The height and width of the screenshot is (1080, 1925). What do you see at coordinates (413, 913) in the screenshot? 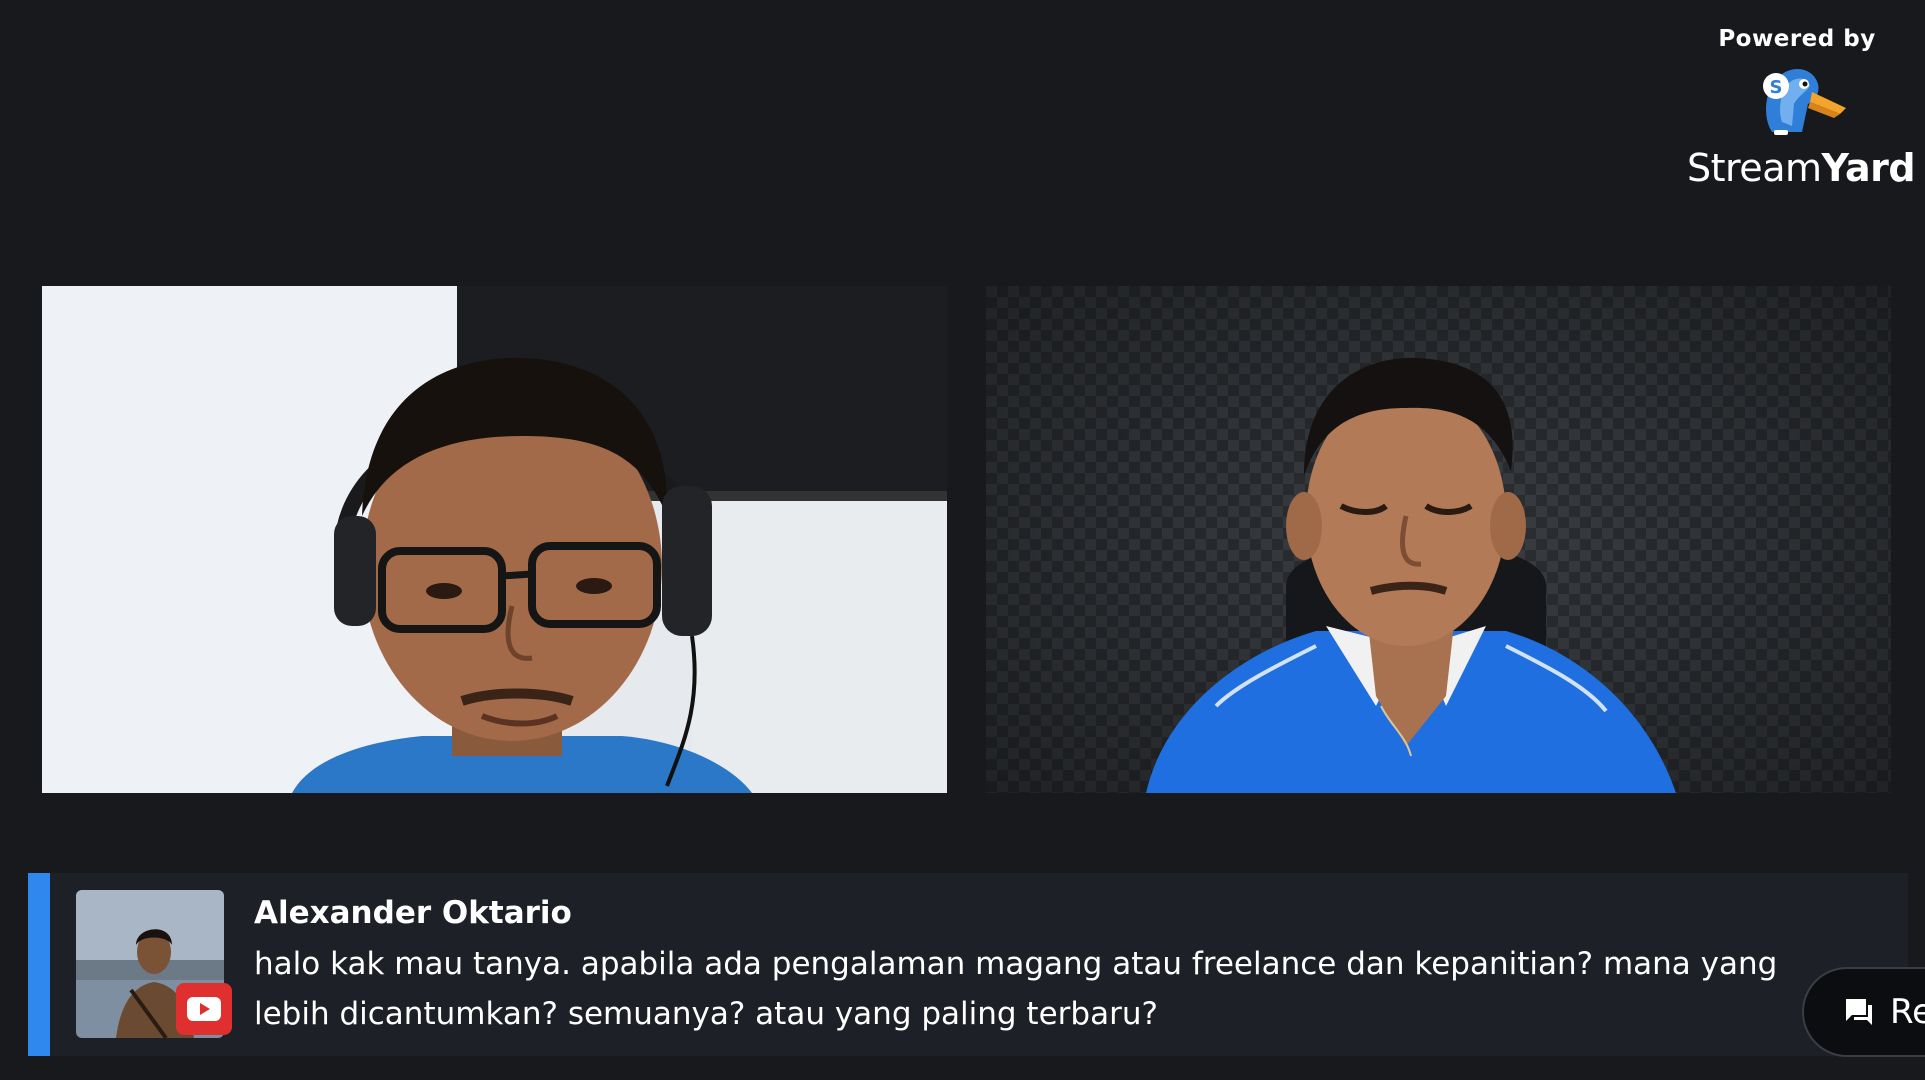
I see `comment-author: Alexander Oktario` at bounding box center [413, 913].